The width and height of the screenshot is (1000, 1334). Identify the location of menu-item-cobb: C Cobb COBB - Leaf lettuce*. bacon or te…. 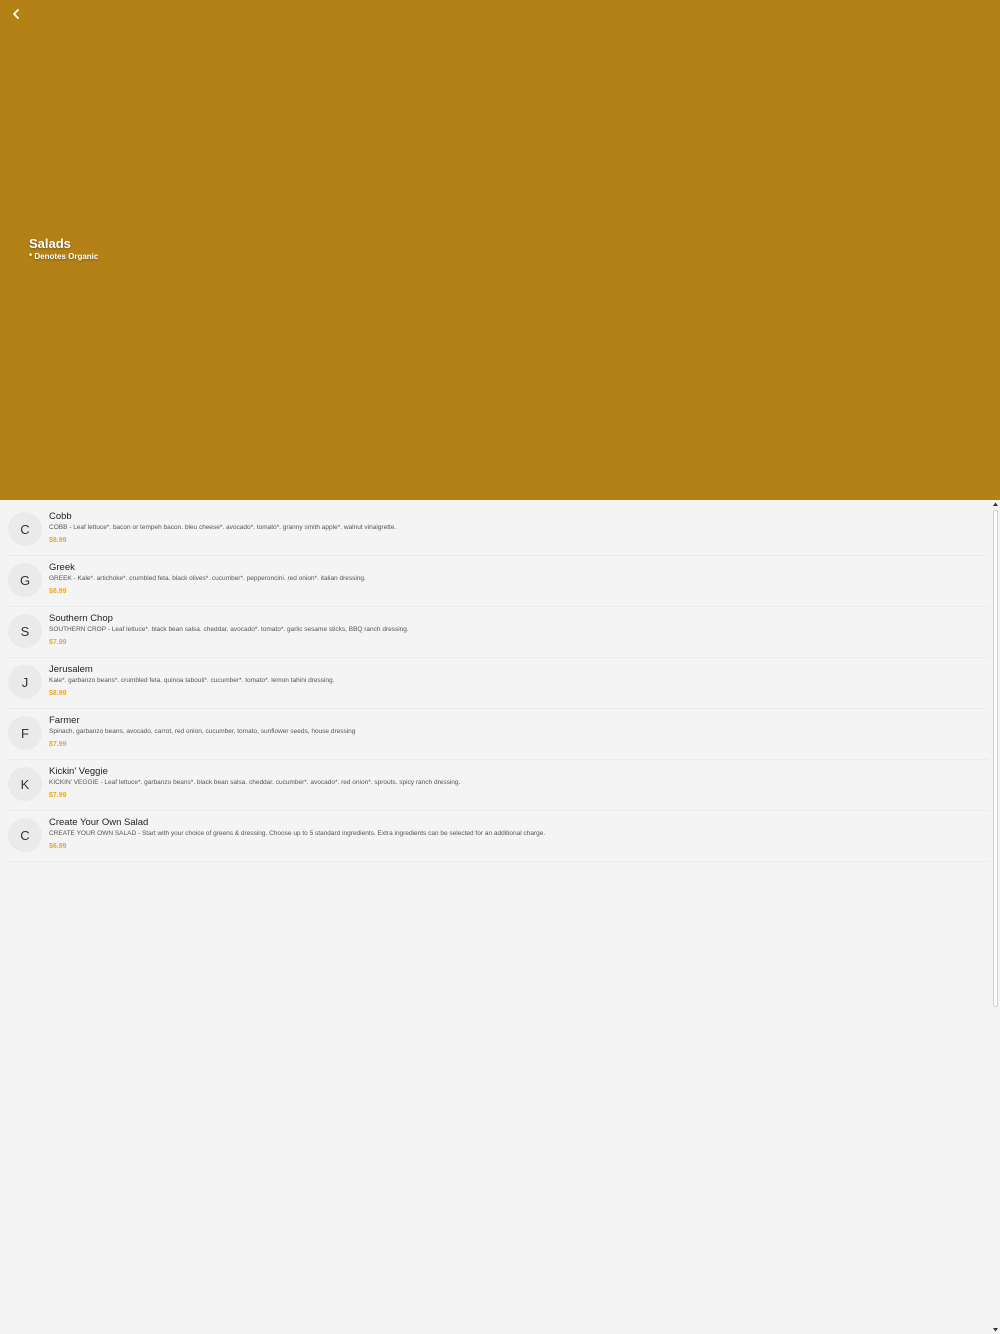
(498, 530).